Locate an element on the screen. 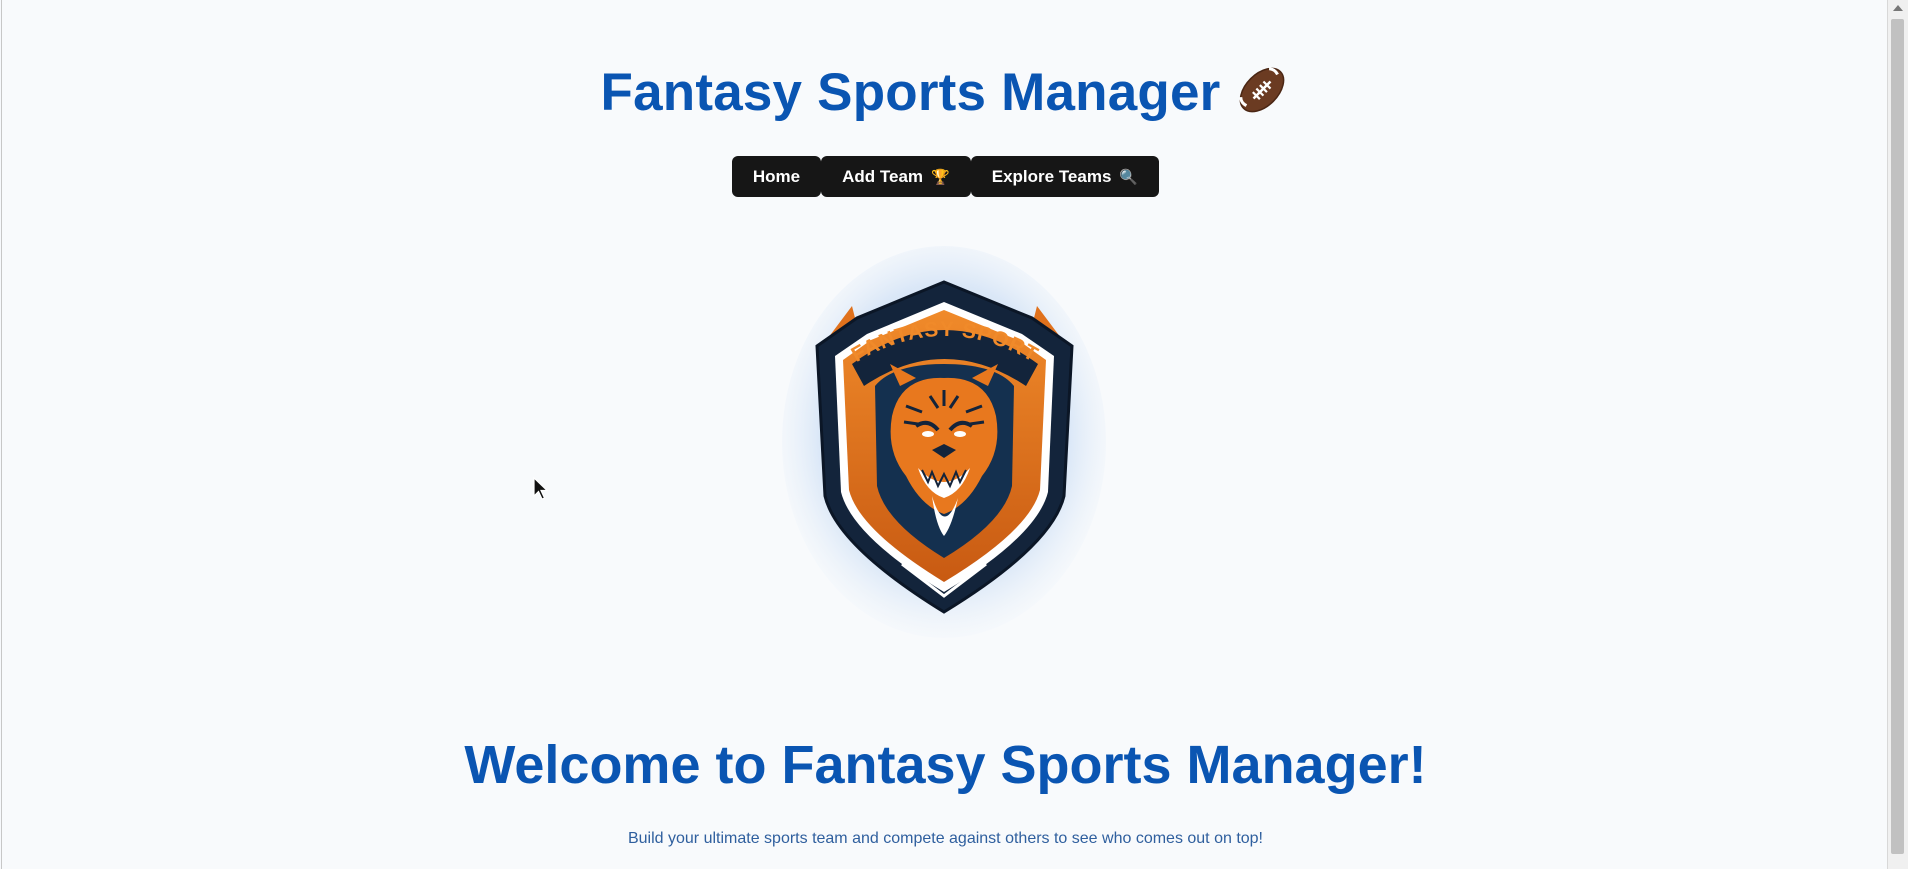  nav-home-label: Home is located at coordinates (776, 176).